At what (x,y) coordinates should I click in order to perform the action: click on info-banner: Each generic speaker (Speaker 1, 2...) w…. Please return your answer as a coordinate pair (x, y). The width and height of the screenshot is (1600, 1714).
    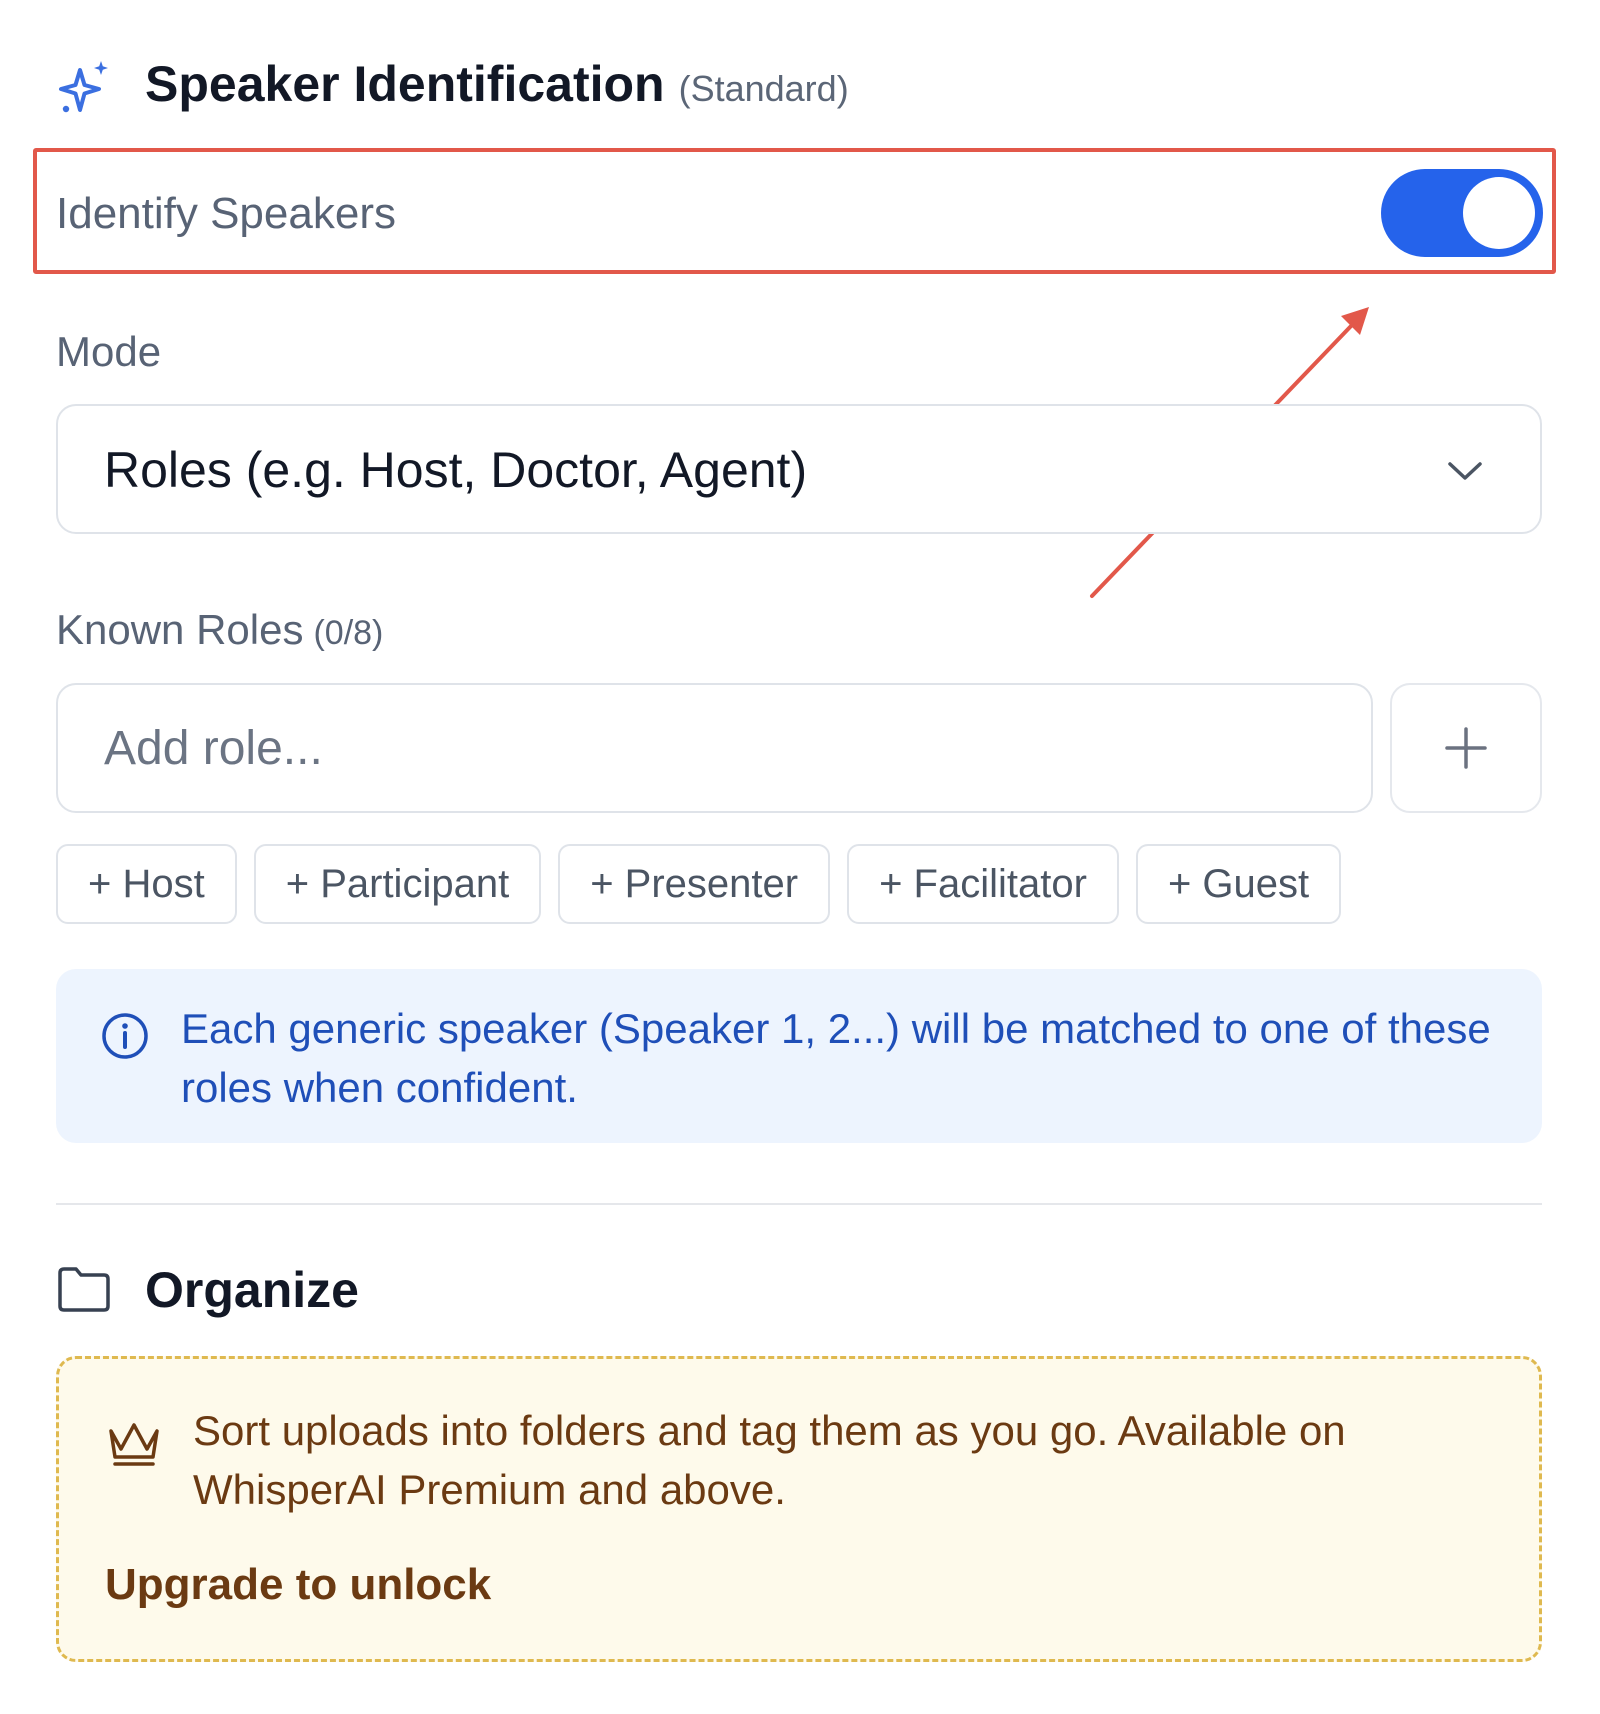
    Looking at the image, I should click on (799, 1056).